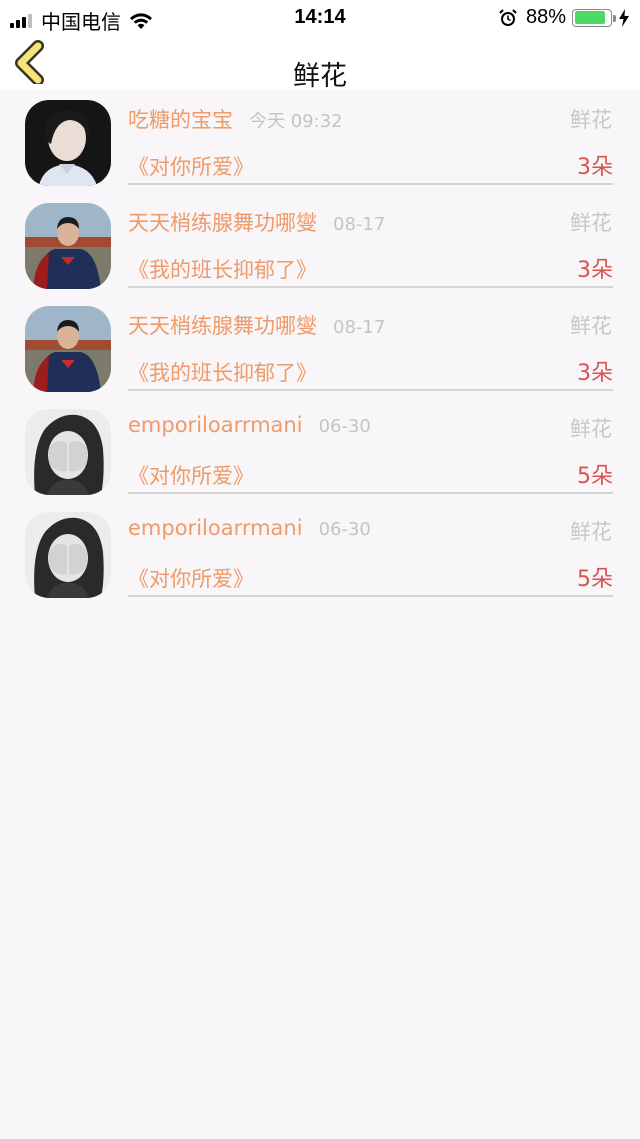 The width and height of the screenshot is (640, 1139). Describe the element at coordinates (545, 17) in the screenshot. I see `battery-percent: 88%` at that location.